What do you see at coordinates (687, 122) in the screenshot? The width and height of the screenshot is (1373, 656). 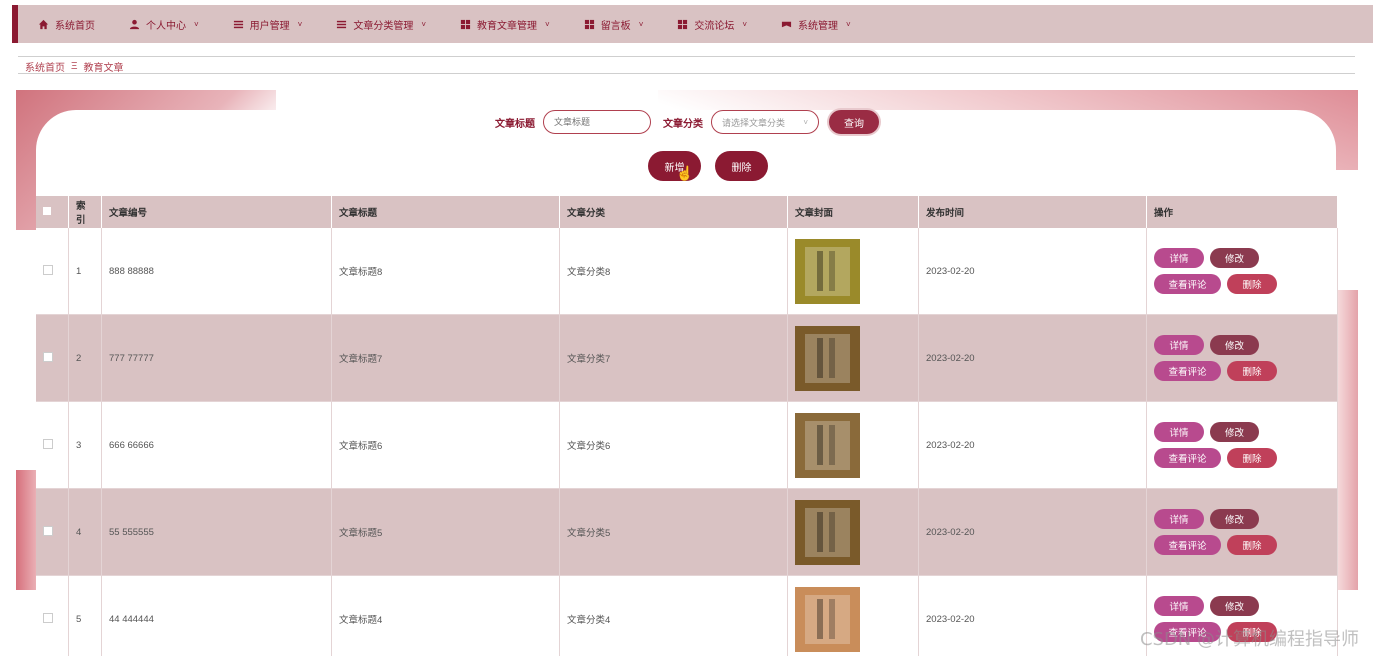 I see `search-bar: 文章标题 文章分类 请选择文章分类 ˅ 查询` at bounding box center [687, 122].